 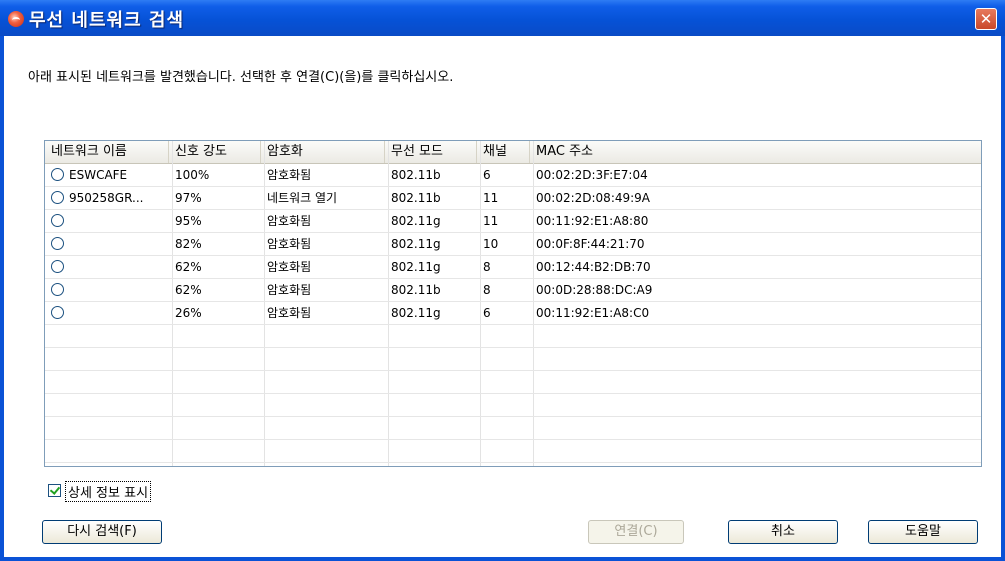 I want to click on table-row: 62% 암호화됨 802.11b 8 00:0D:28:88:DC:A9, so click(x=513, y=290).